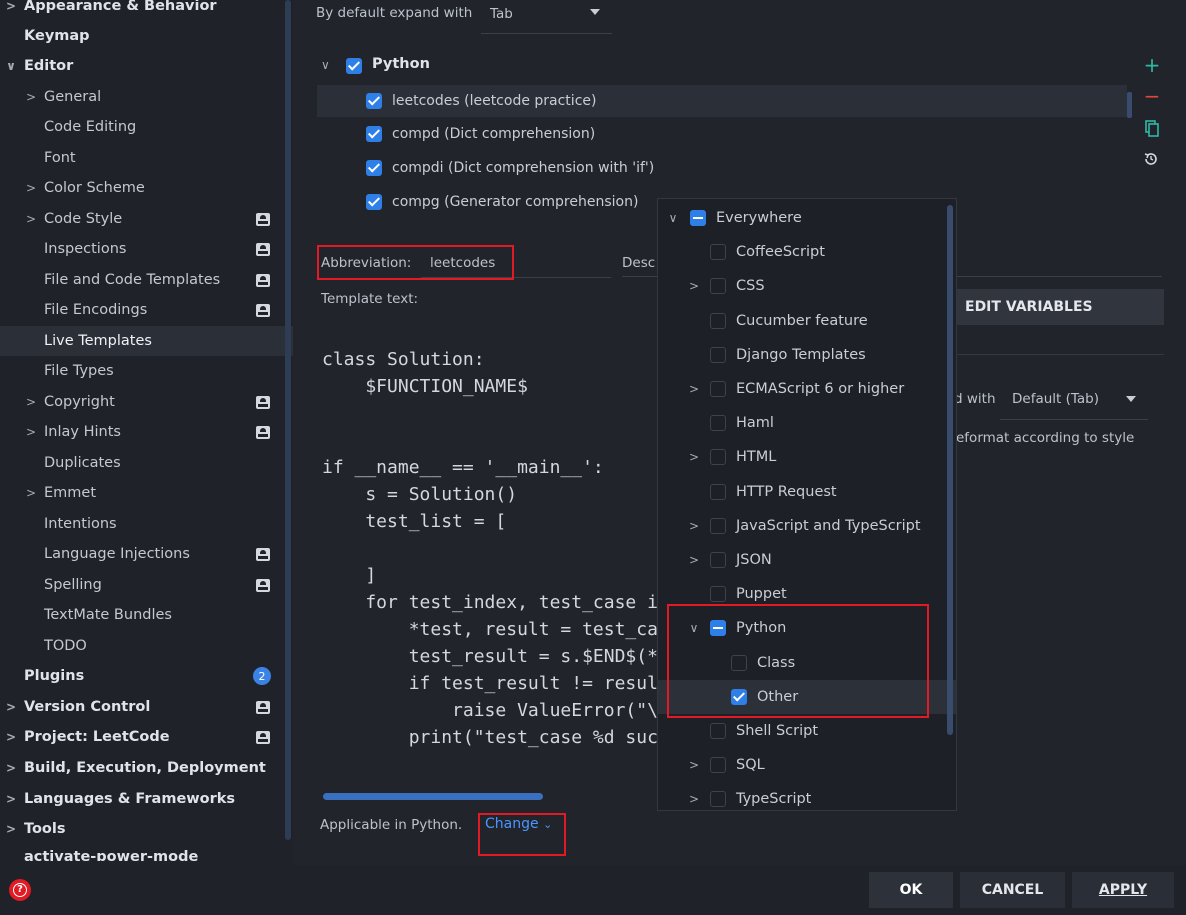  I want to click on reformat-option-label: eformat according to style, so click(1045, 438).